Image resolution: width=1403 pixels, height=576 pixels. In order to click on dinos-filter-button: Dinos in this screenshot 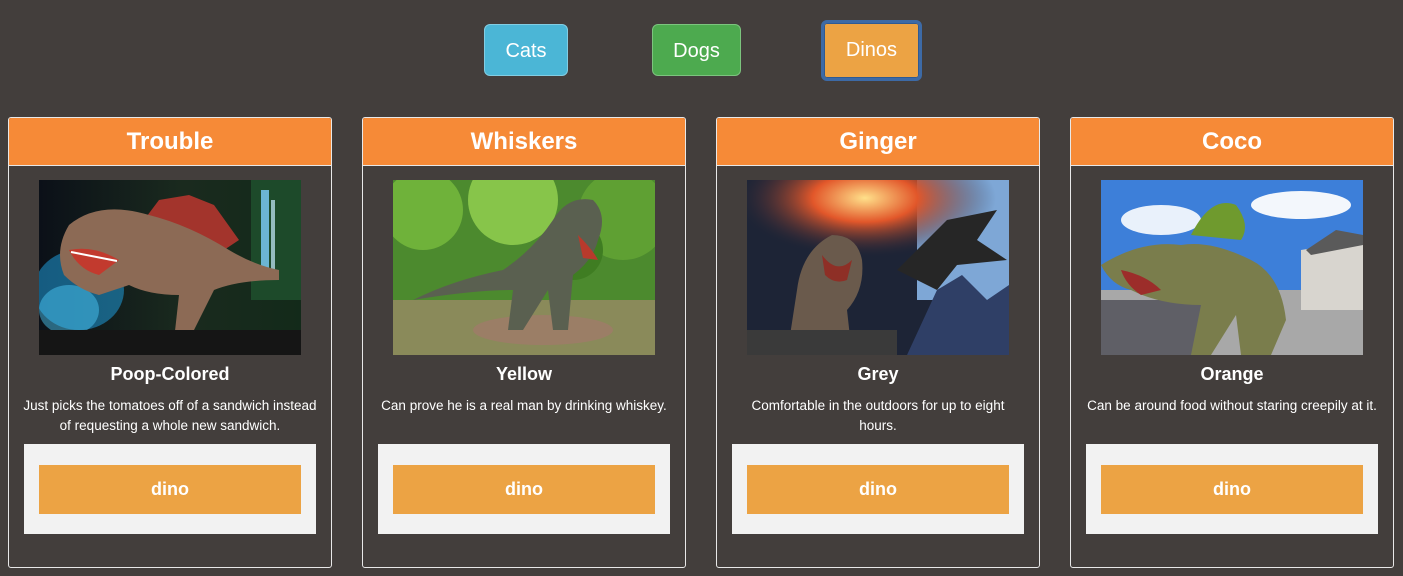, I will do `click(871, 50)`.